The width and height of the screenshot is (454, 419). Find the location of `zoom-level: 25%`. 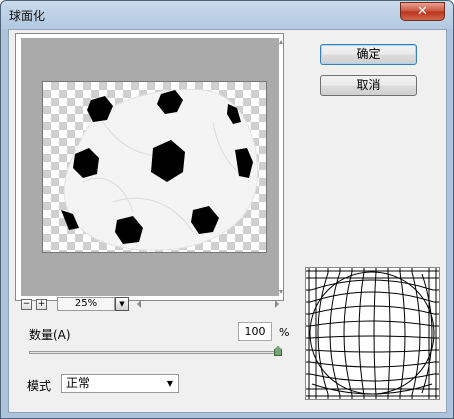

zoom-level: 25% is located at coordinates (86, 304).